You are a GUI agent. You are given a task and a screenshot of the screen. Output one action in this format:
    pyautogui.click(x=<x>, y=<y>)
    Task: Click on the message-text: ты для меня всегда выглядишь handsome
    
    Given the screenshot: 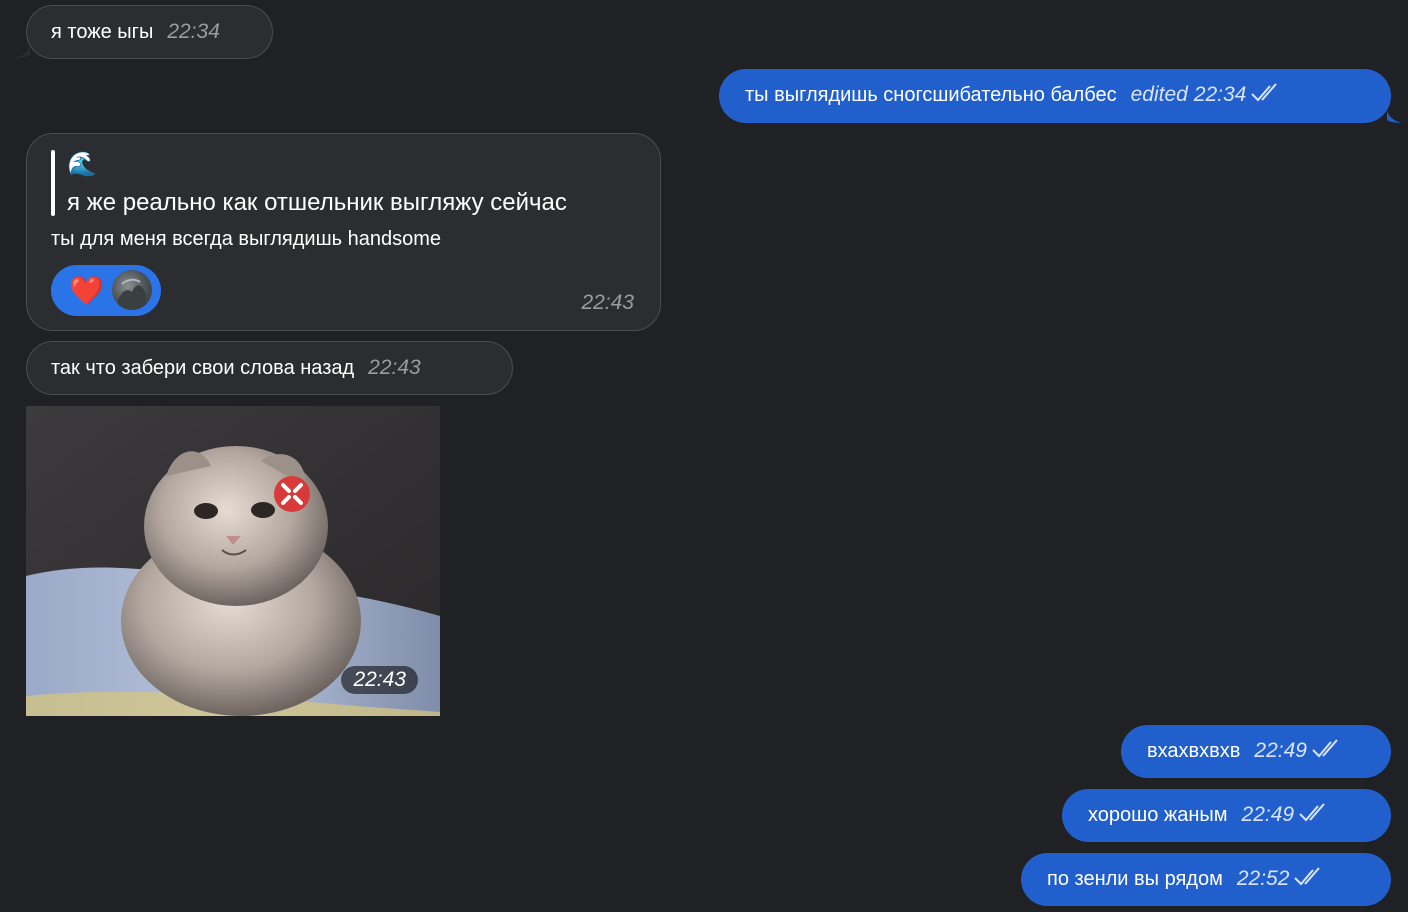 What is the action you would take?
    pyautogui.click(x=246, y=239)
    